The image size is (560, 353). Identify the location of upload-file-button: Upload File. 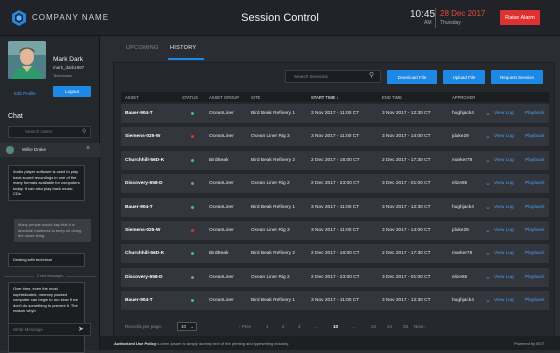
(464, 77).